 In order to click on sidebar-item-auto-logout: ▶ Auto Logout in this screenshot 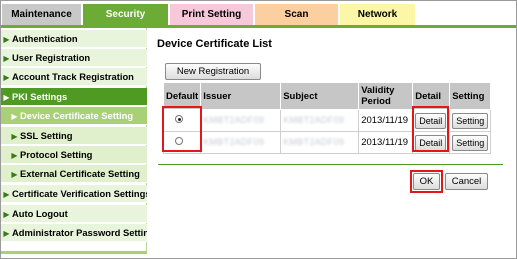, I will do `click(74, 214)`.